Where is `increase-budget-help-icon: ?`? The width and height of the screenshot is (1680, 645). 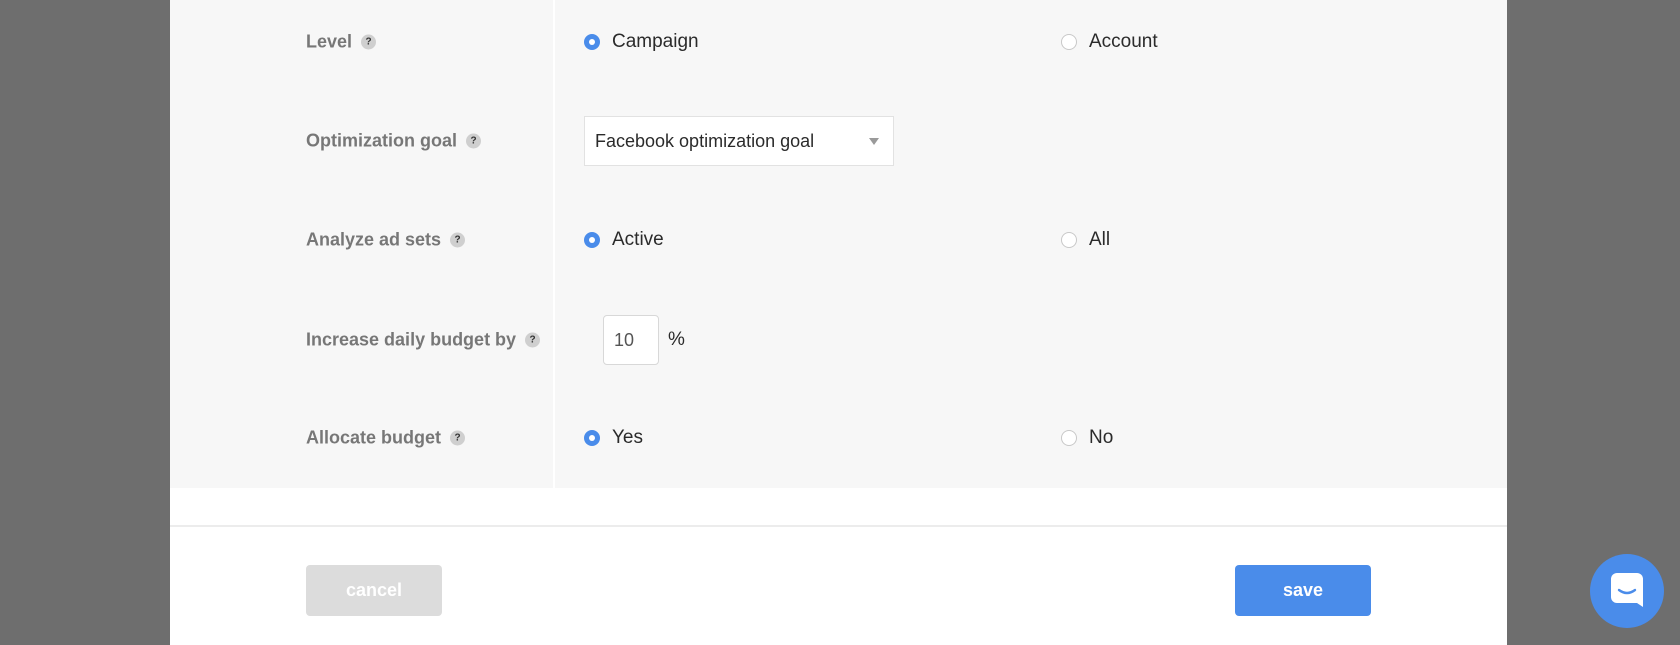
increase-budget-help-icon: ? is located at coordinates (533, 340).